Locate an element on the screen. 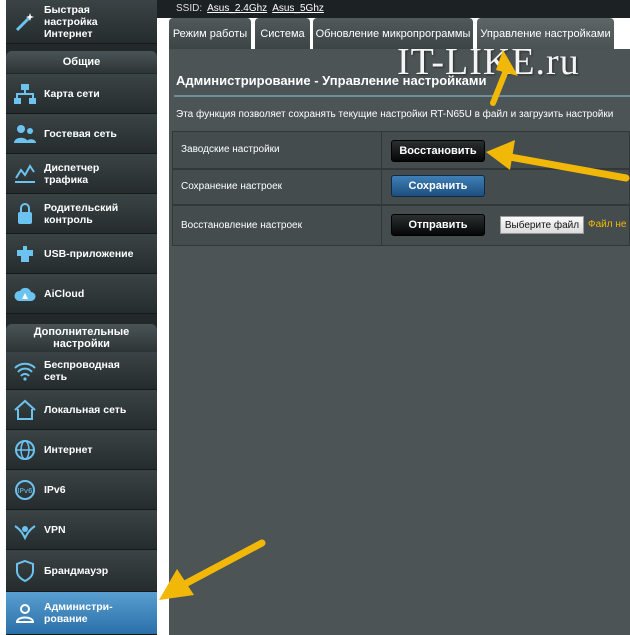  arrow-to-settings-tab is located at coordinates (504, 78).